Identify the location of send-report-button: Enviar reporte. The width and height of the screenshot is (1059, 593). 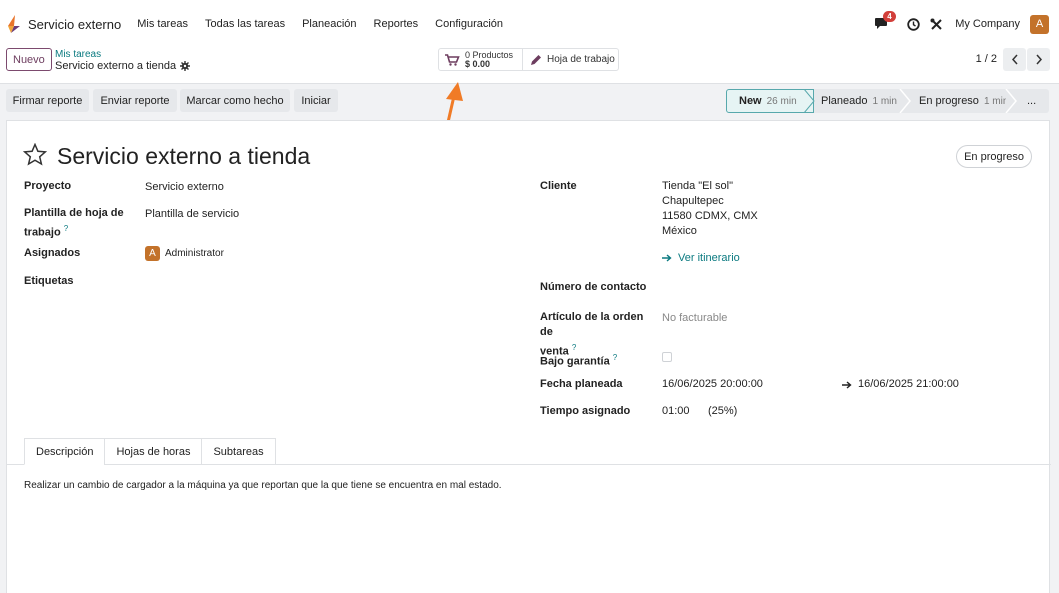
(135, 100).